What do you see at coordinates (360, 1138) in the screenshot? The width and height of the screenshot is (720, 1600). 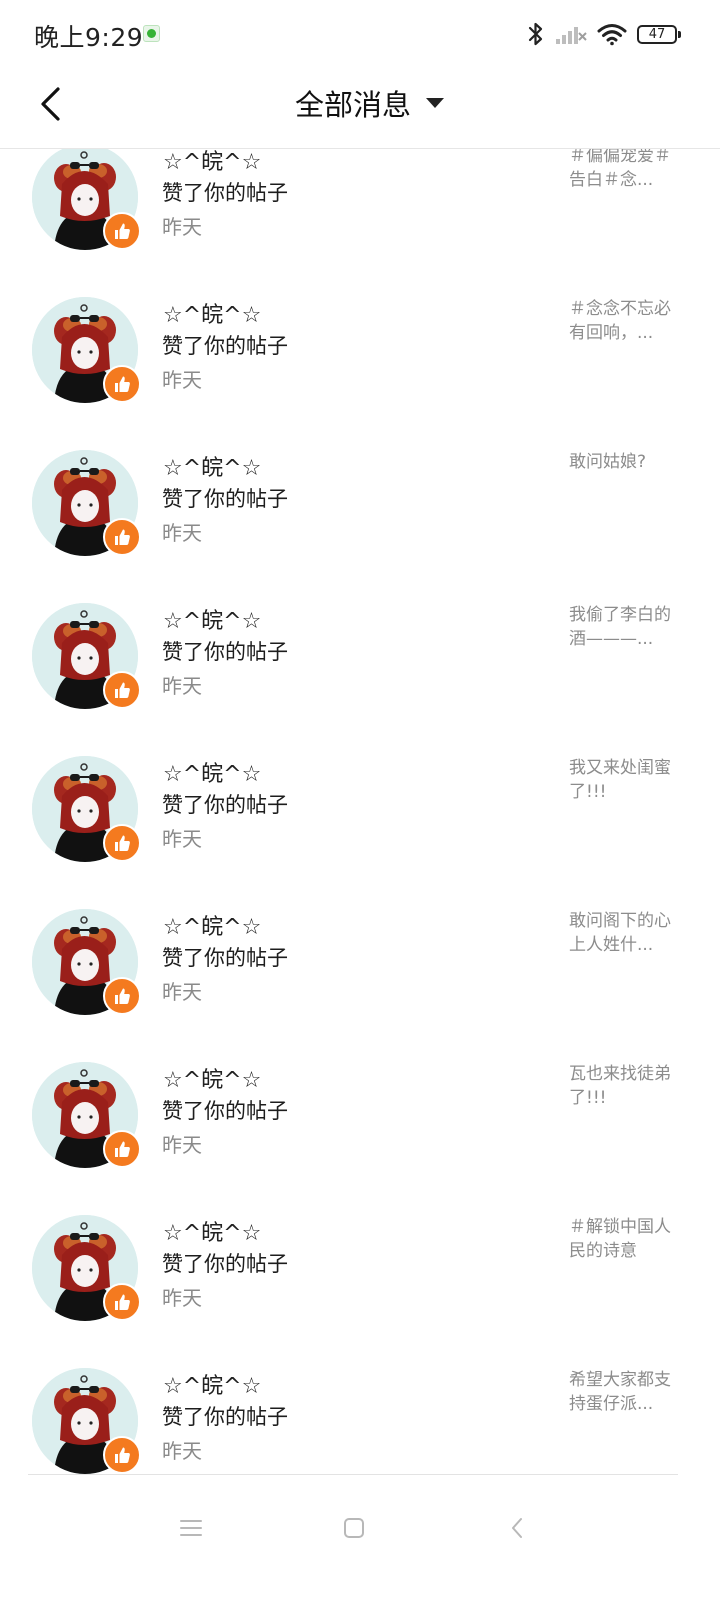 I see `notification-item: ☆^皖^☆ 赞了你的帖子 昨天 瓦也来找徒弟了!!!` at bounding box center [360, 1138].